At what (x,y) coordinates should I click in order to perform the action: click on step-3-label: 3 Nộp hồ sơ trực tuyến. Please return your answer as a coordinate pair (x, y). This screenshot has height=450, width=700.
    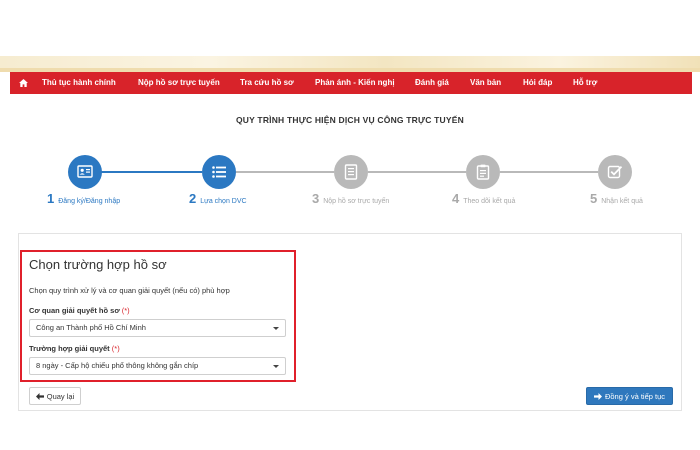
    Looking at the image, I should click on (350, 198).